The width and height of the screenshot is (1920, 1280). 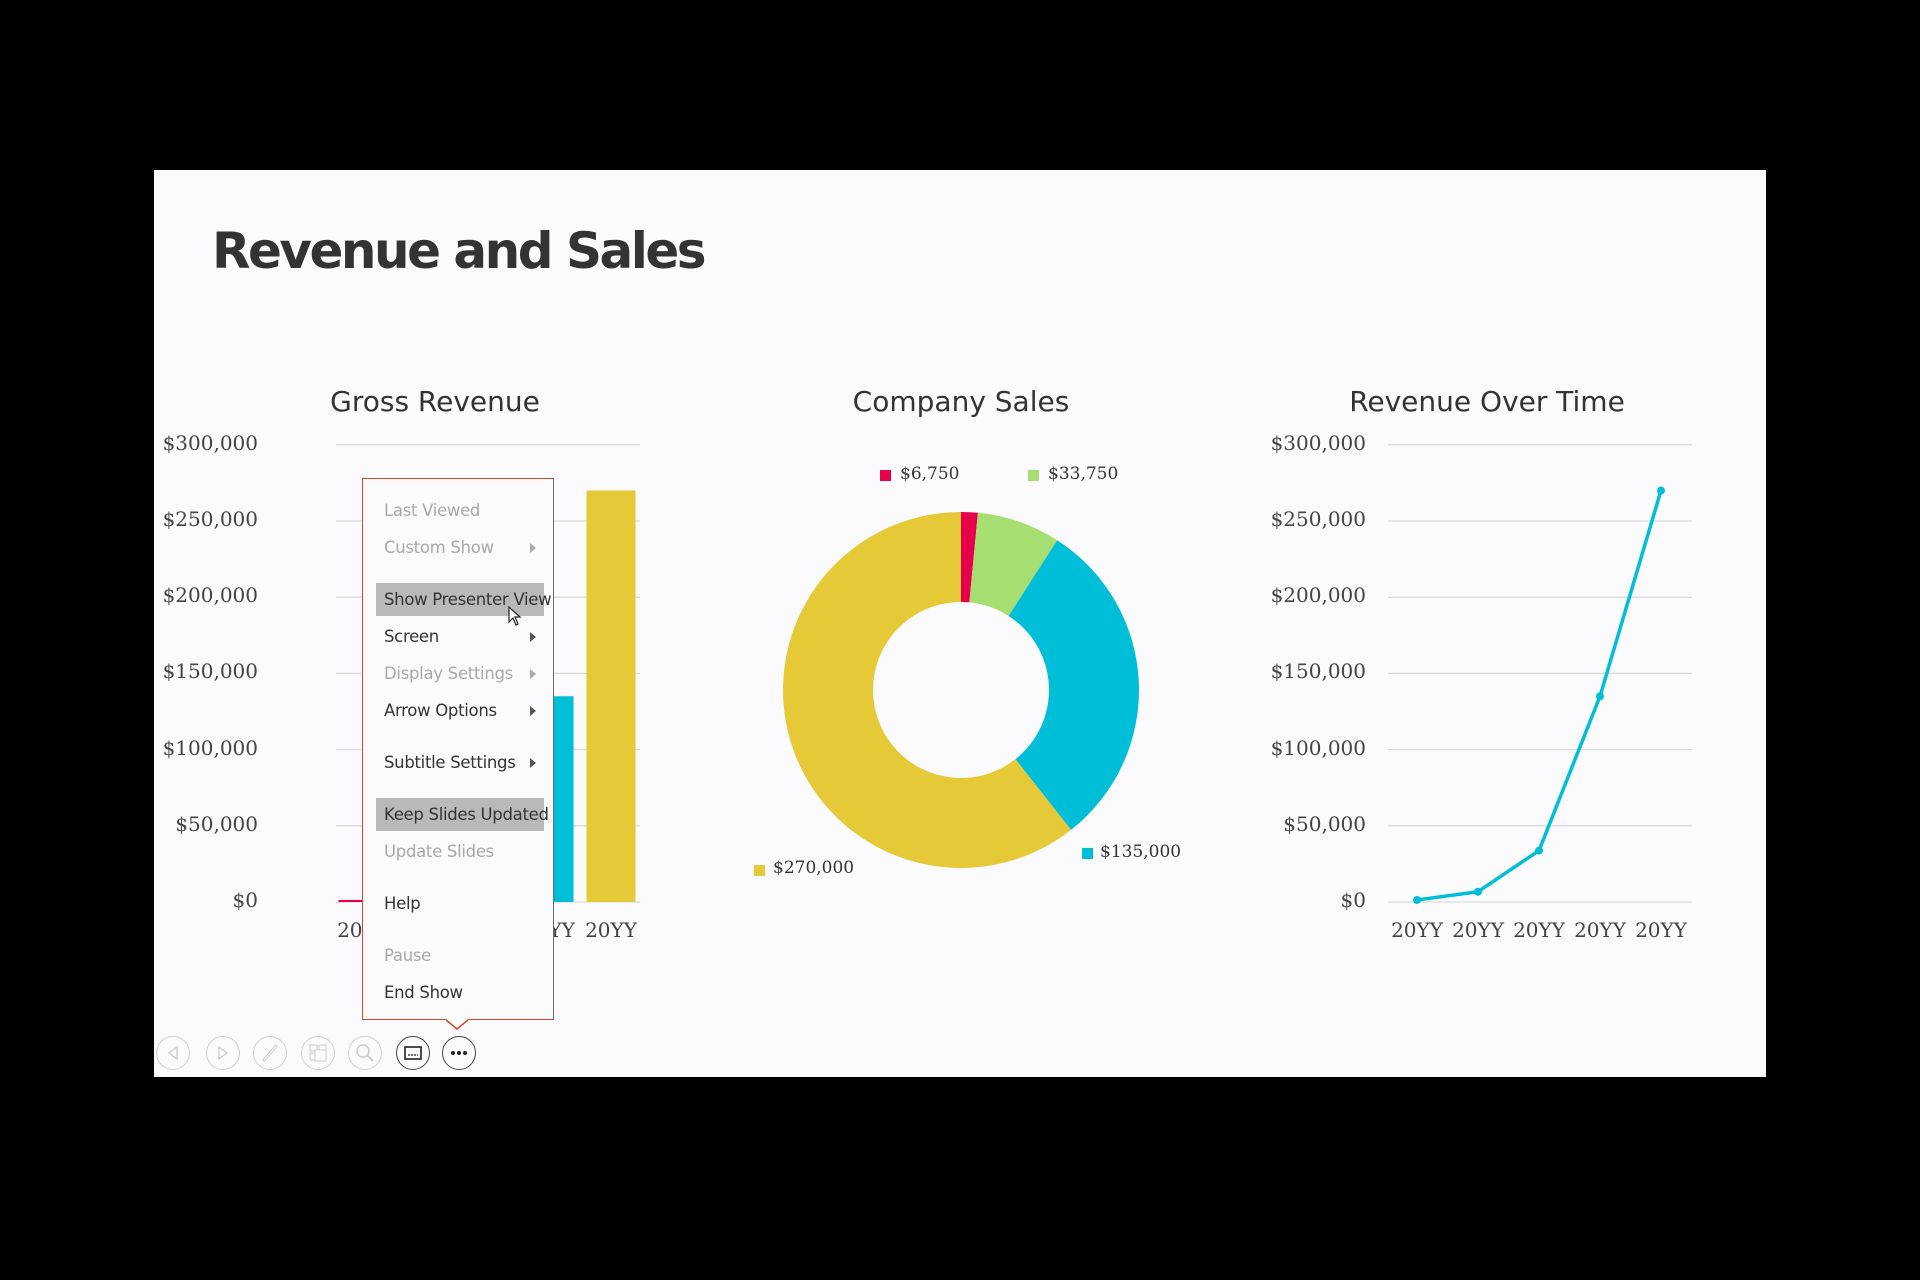 What do you see at coordinates (515, 616) in the screenshot?
I see `mouse-cursor-icon` at bounding box center [515, 616].